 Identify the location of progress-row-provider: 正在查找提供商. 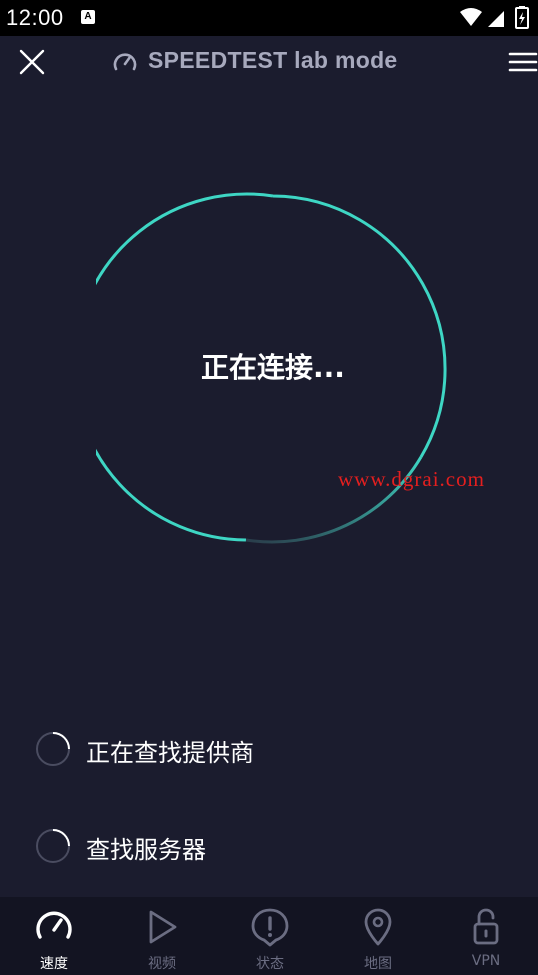
(245, 750).